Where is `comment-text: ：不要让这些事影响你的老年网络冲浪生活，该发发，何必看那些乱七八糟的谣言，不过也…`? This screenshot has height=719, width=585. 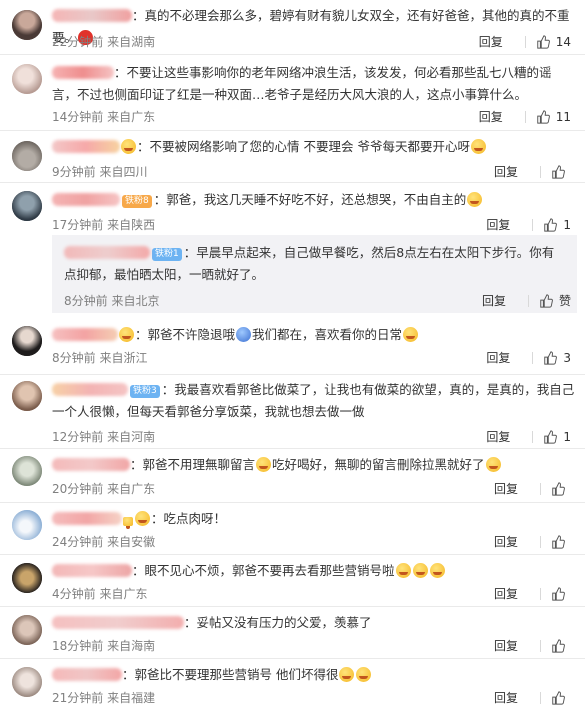 comment-text: ：不要让这些事影响你的老年网络冲浪生活，该发发，何必看那些乱七八糟的谣言，不过也… is located at coordinates (302, 83).